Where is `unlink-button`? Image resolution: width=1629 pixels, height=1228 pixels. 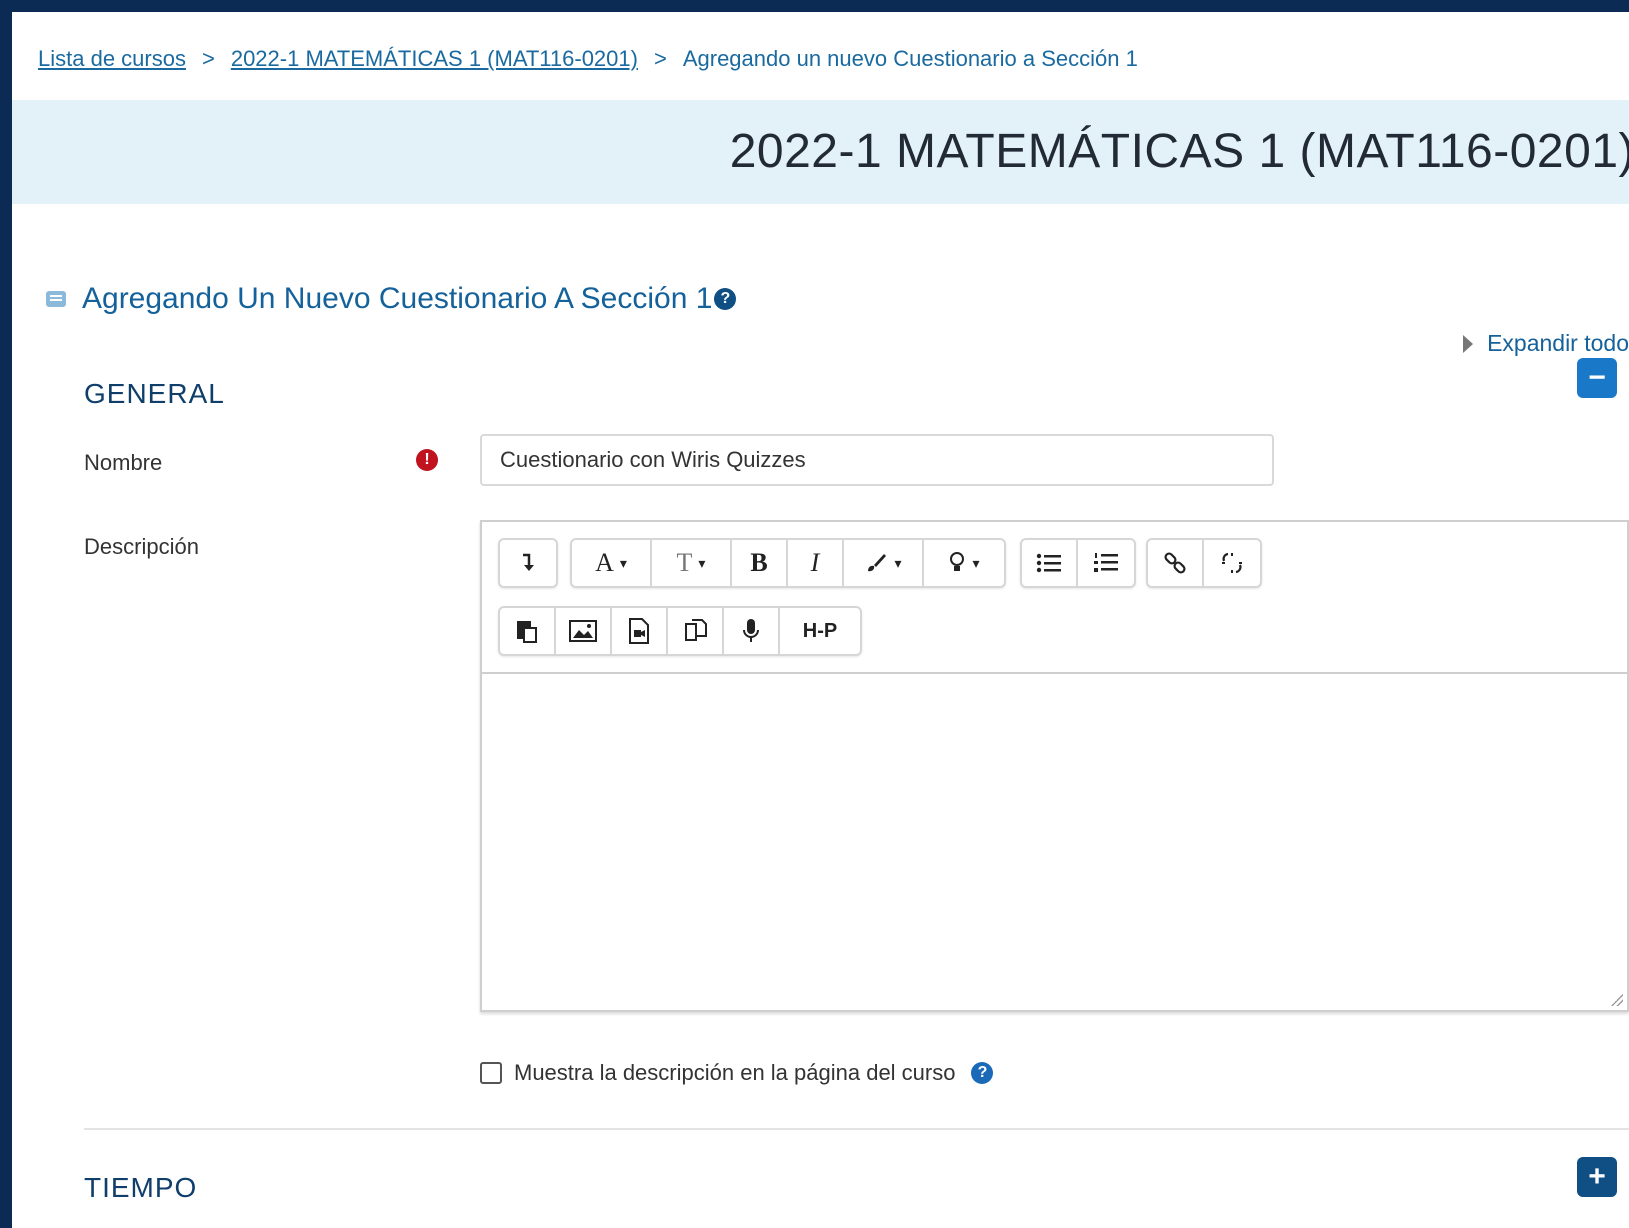
unlink-button is located at coordinates (1232, 563).